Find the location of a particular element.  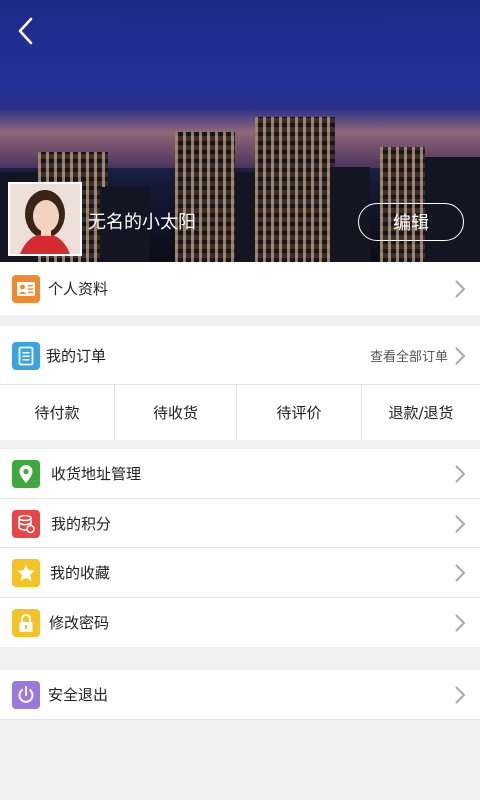

view-all-orders-link: 查看全部订单 is located at coordinates (409, 355).